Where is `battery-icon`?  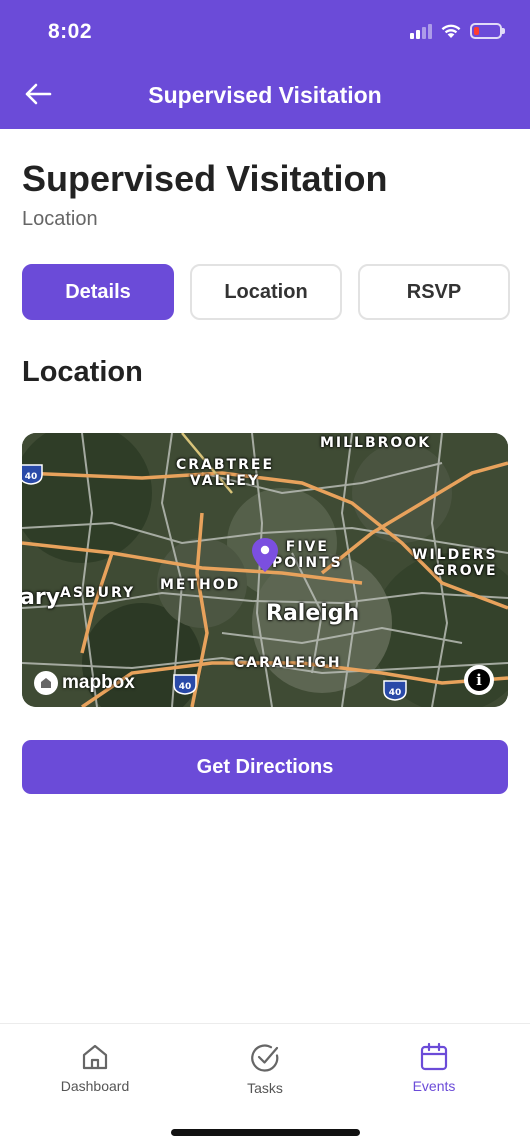 battery-icon is located at coordinates (487, 30).